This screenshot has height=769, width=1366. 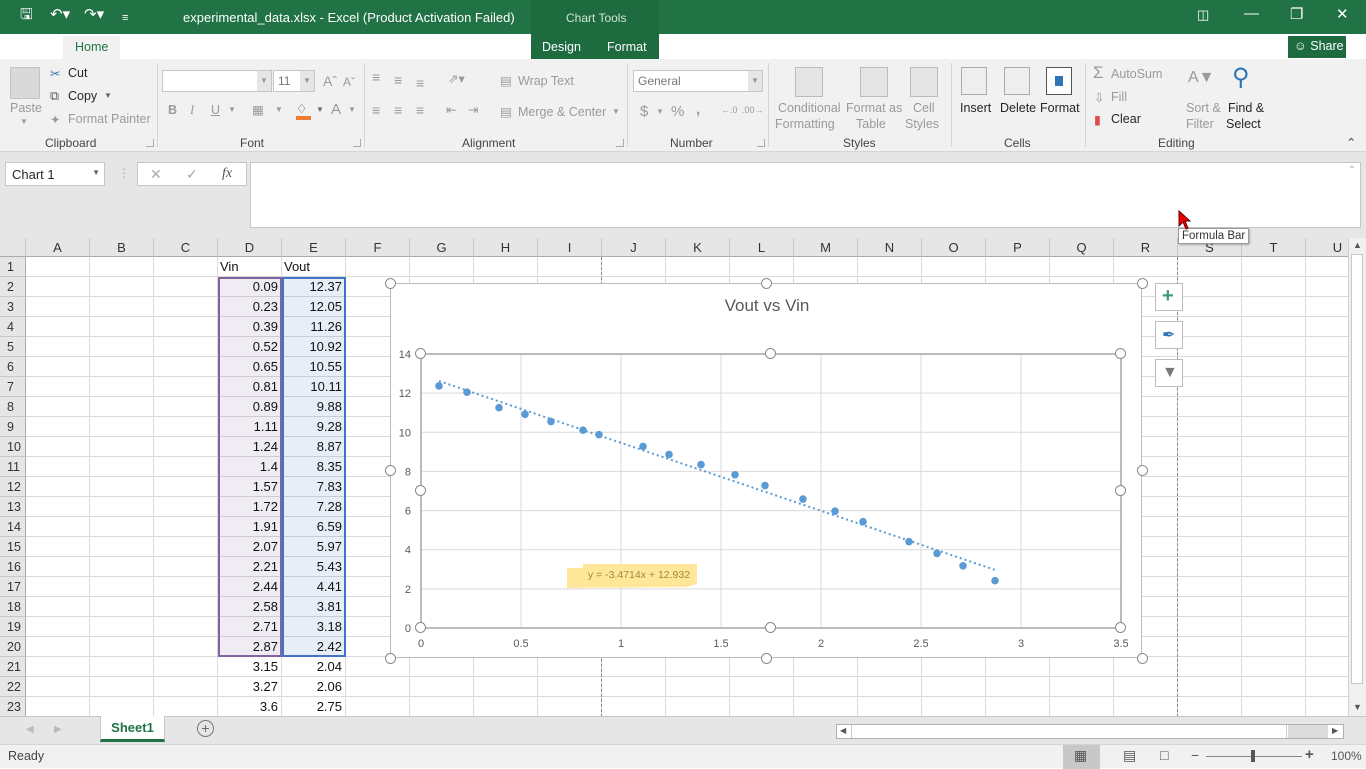 What do you see at coordinates (314, 667) in the screenshot?
I see `cell-vout: 2.04` at bounding box center [314, 667].